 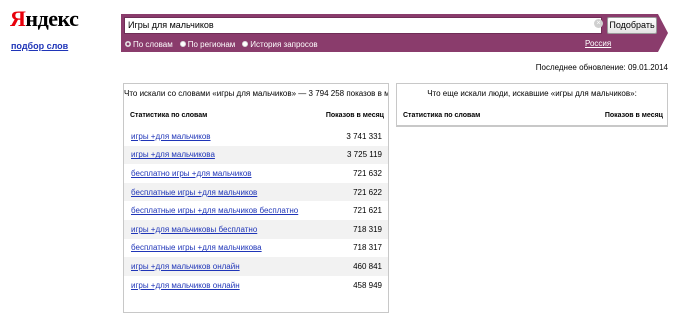 I want to click on count-cell: 721 622, so click(x=350, y=192).